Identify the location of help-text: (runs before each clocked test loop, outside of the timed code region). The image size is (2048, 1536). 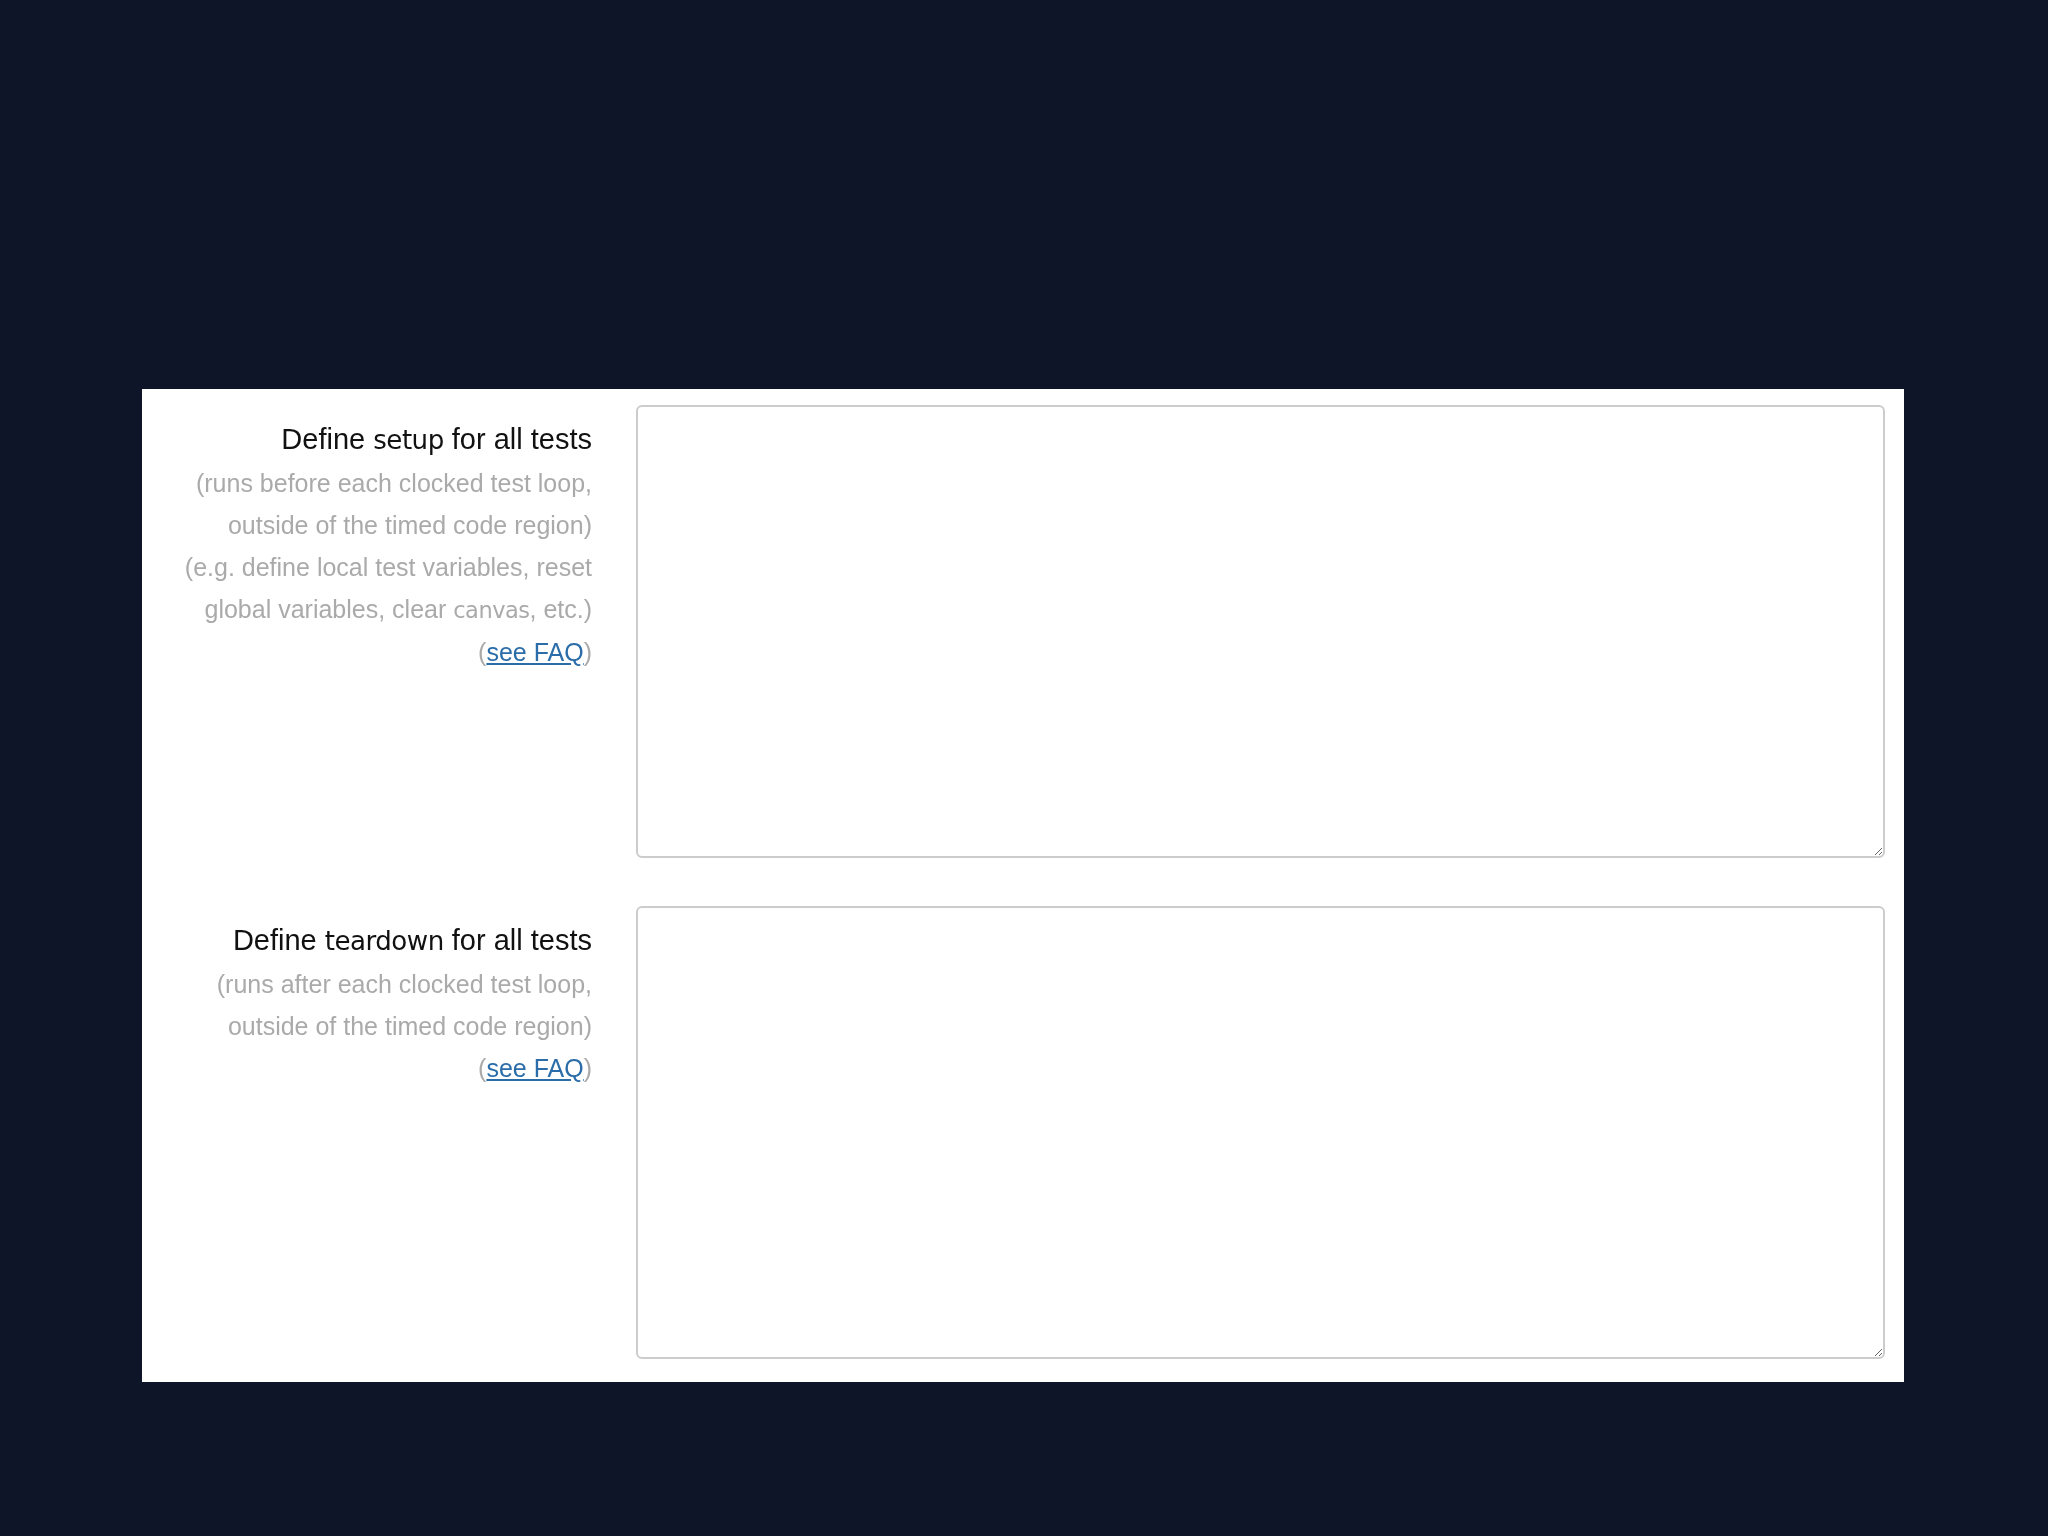
(393, 504).